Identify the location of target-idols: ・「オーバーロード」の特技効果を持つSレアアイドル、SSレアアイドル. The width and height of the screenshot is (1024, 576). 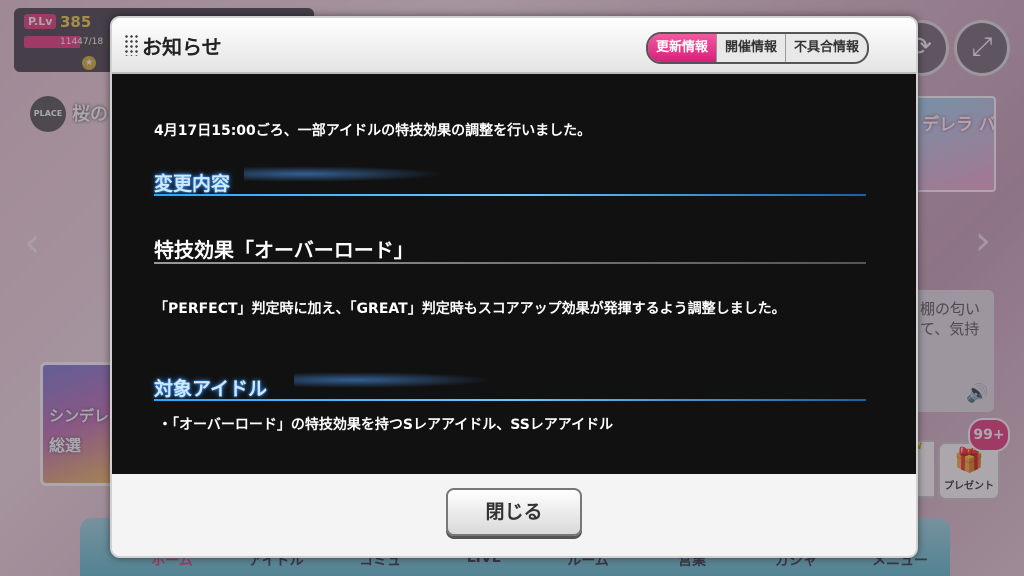
(386, 425).